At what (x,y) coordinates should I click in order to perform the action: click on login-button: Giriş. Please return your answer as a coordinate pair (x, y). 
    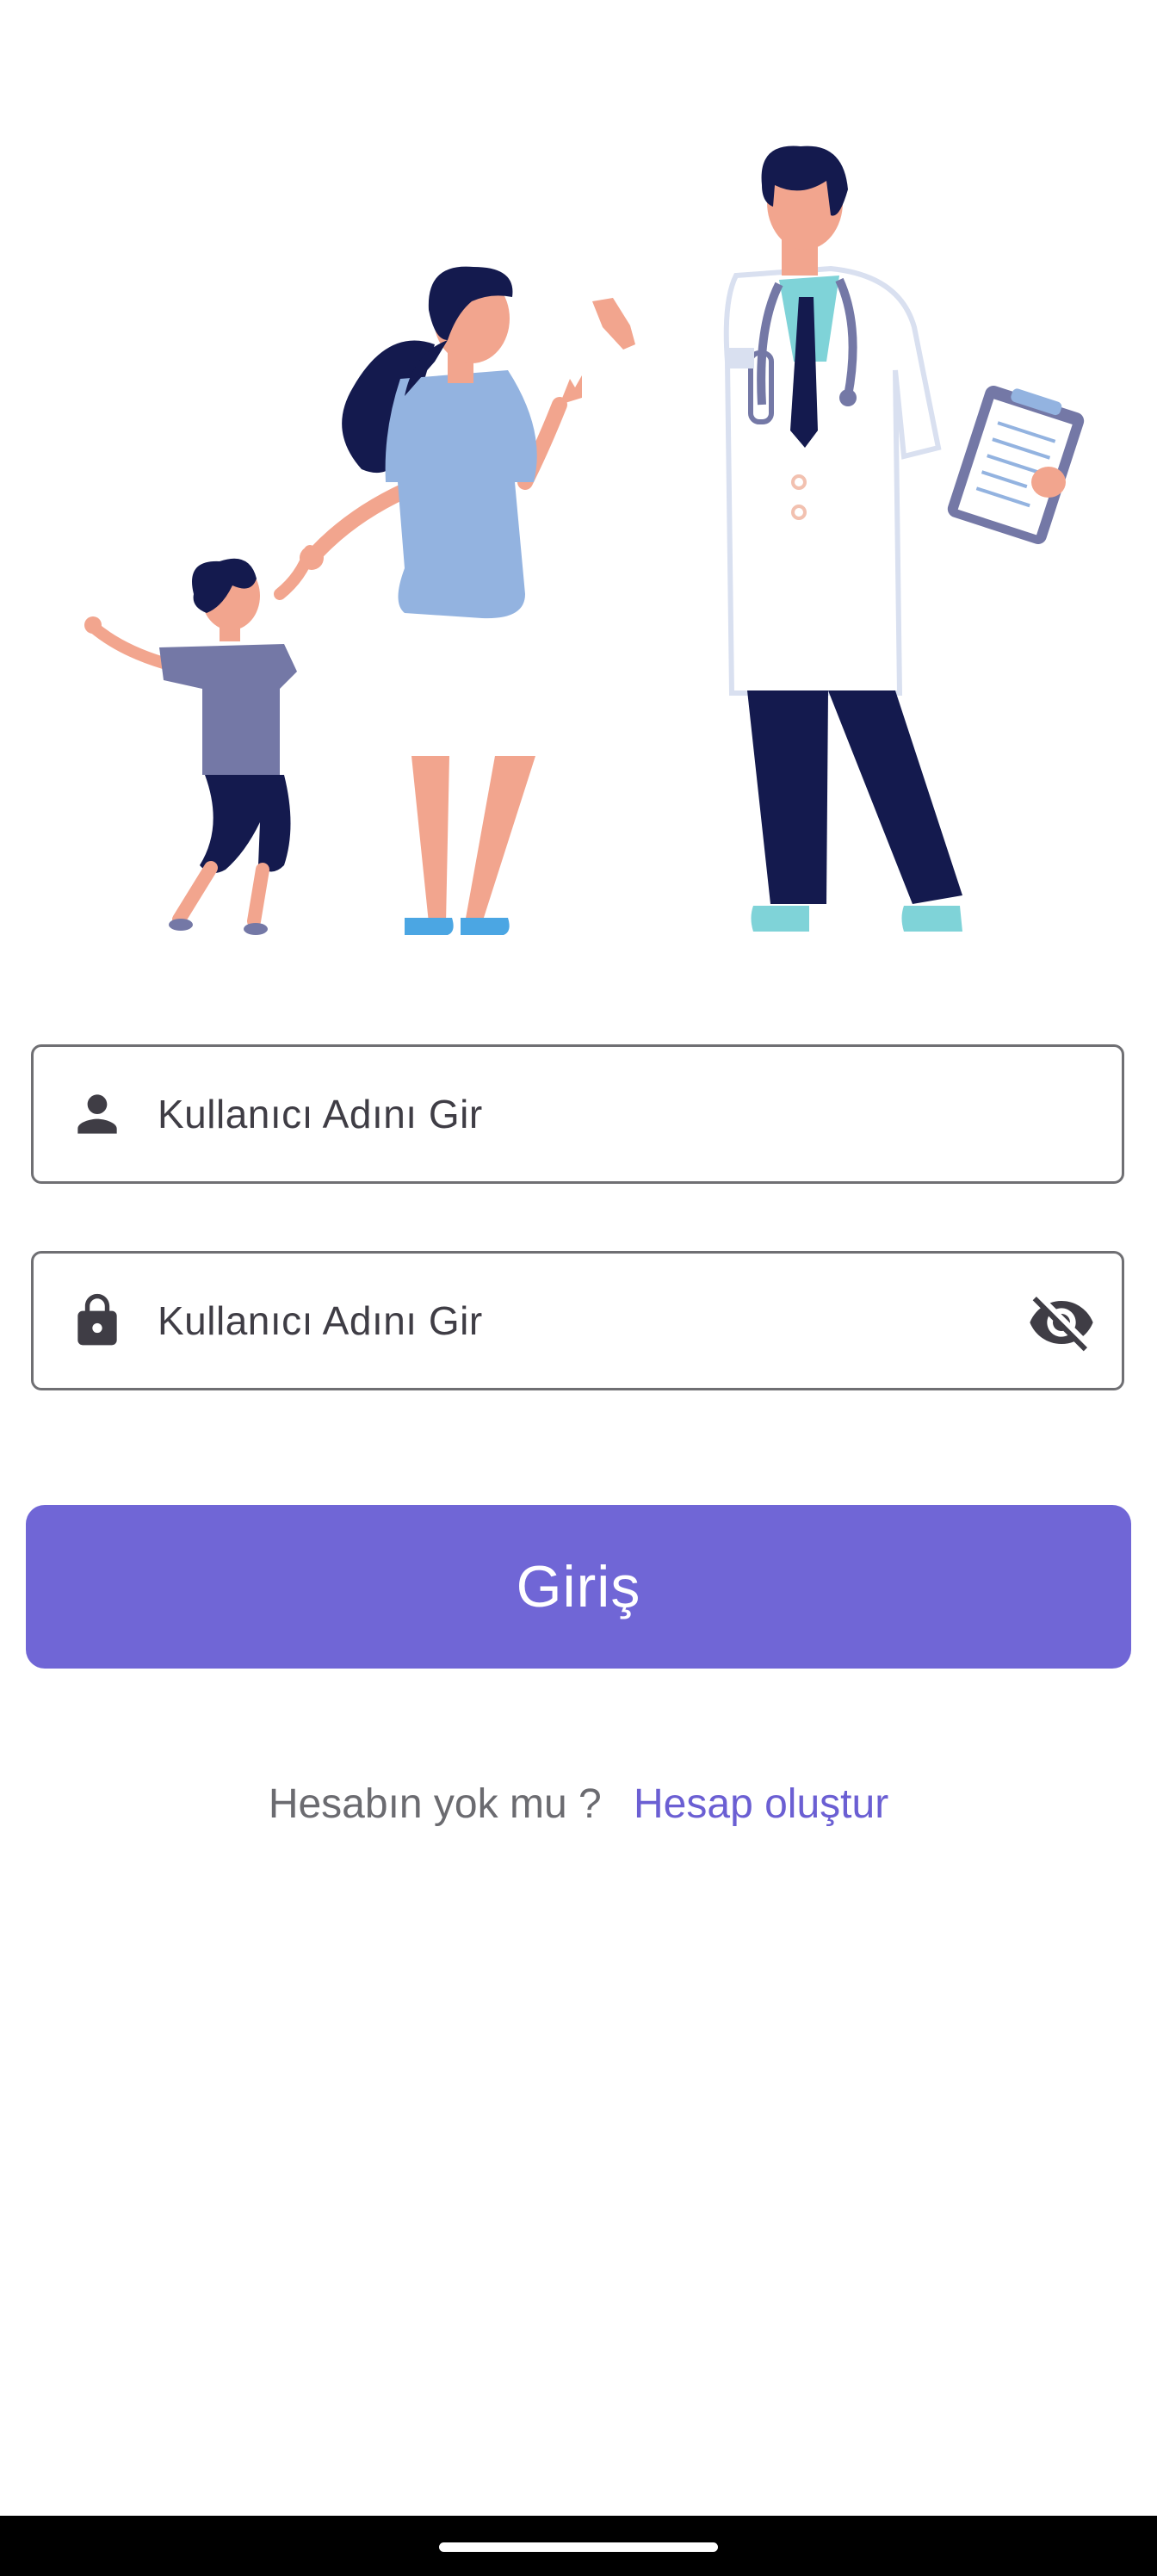
    Looking at the image, I should click on (579, 1587).